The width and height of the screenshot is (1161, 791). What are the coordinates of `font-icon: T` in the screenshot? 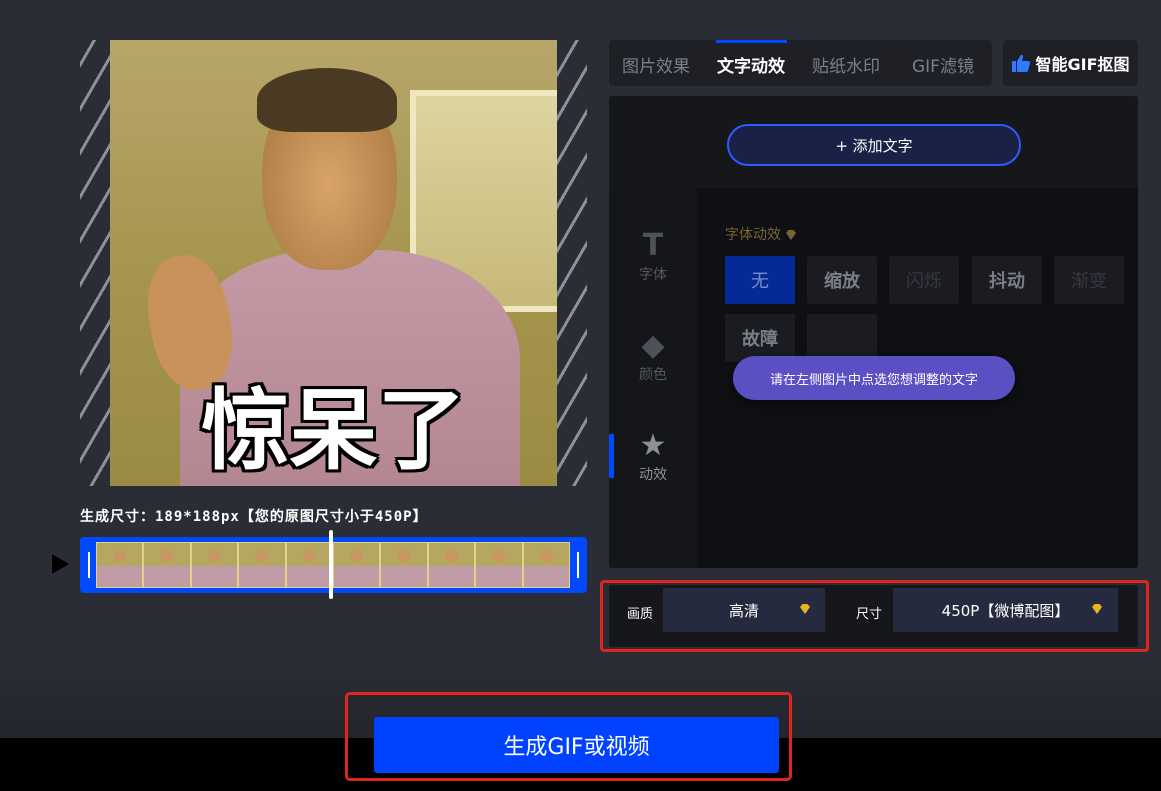 It's located at (653, 245).